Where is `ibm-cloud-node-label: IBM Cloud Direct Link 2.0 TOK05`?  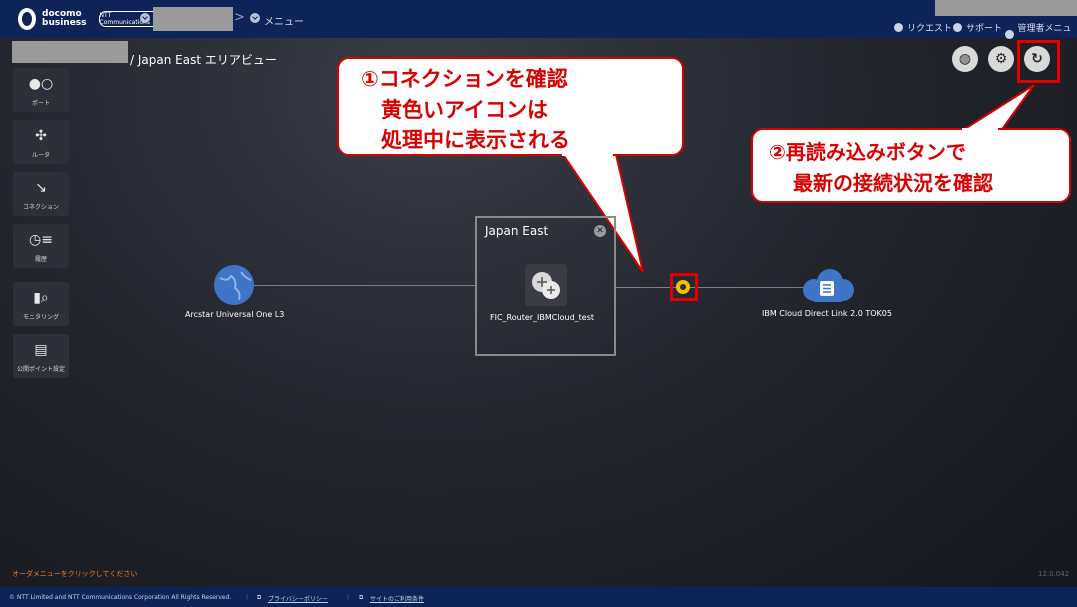 ibm-cloud-node-label: IBM Cloud Direct Link 2.0 TOK05 is located at coordinates (827, 313).